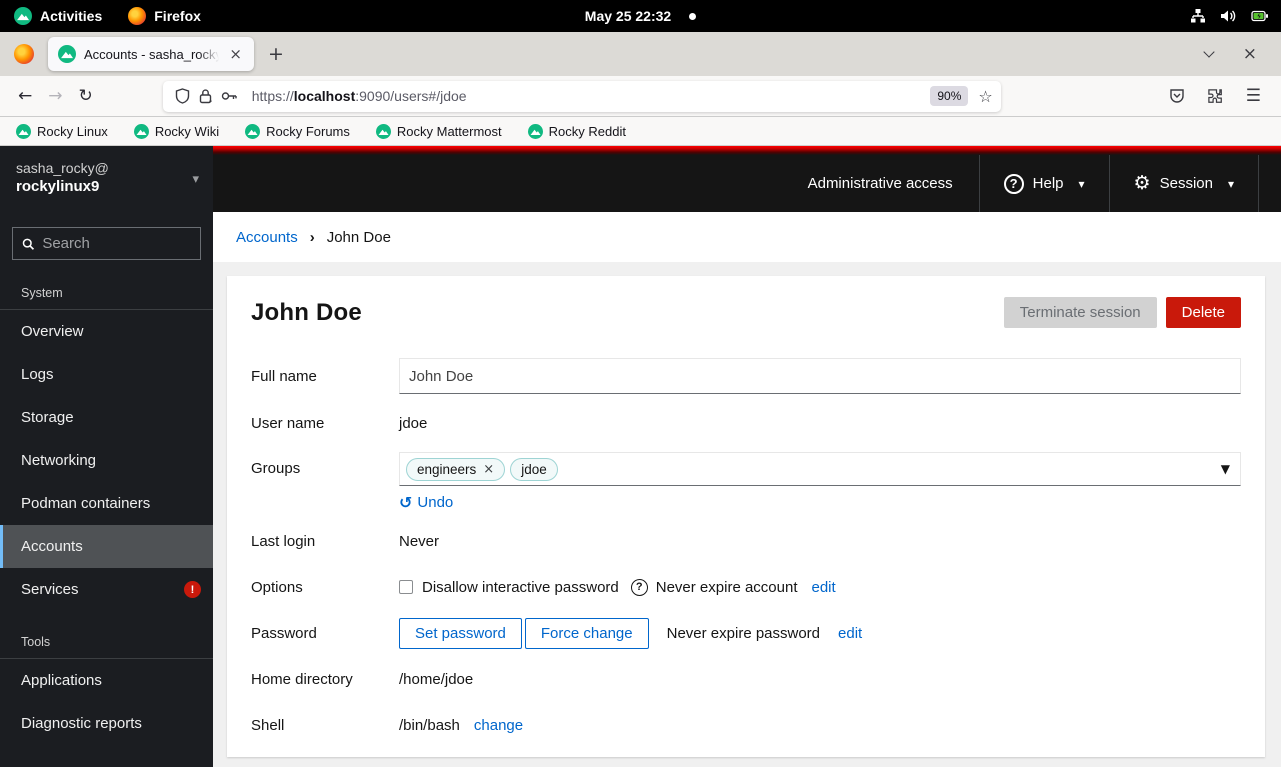 This screenshot has height=767, width=1281. I want to click on zoom-level-badge: 90%, so click(949, 96).